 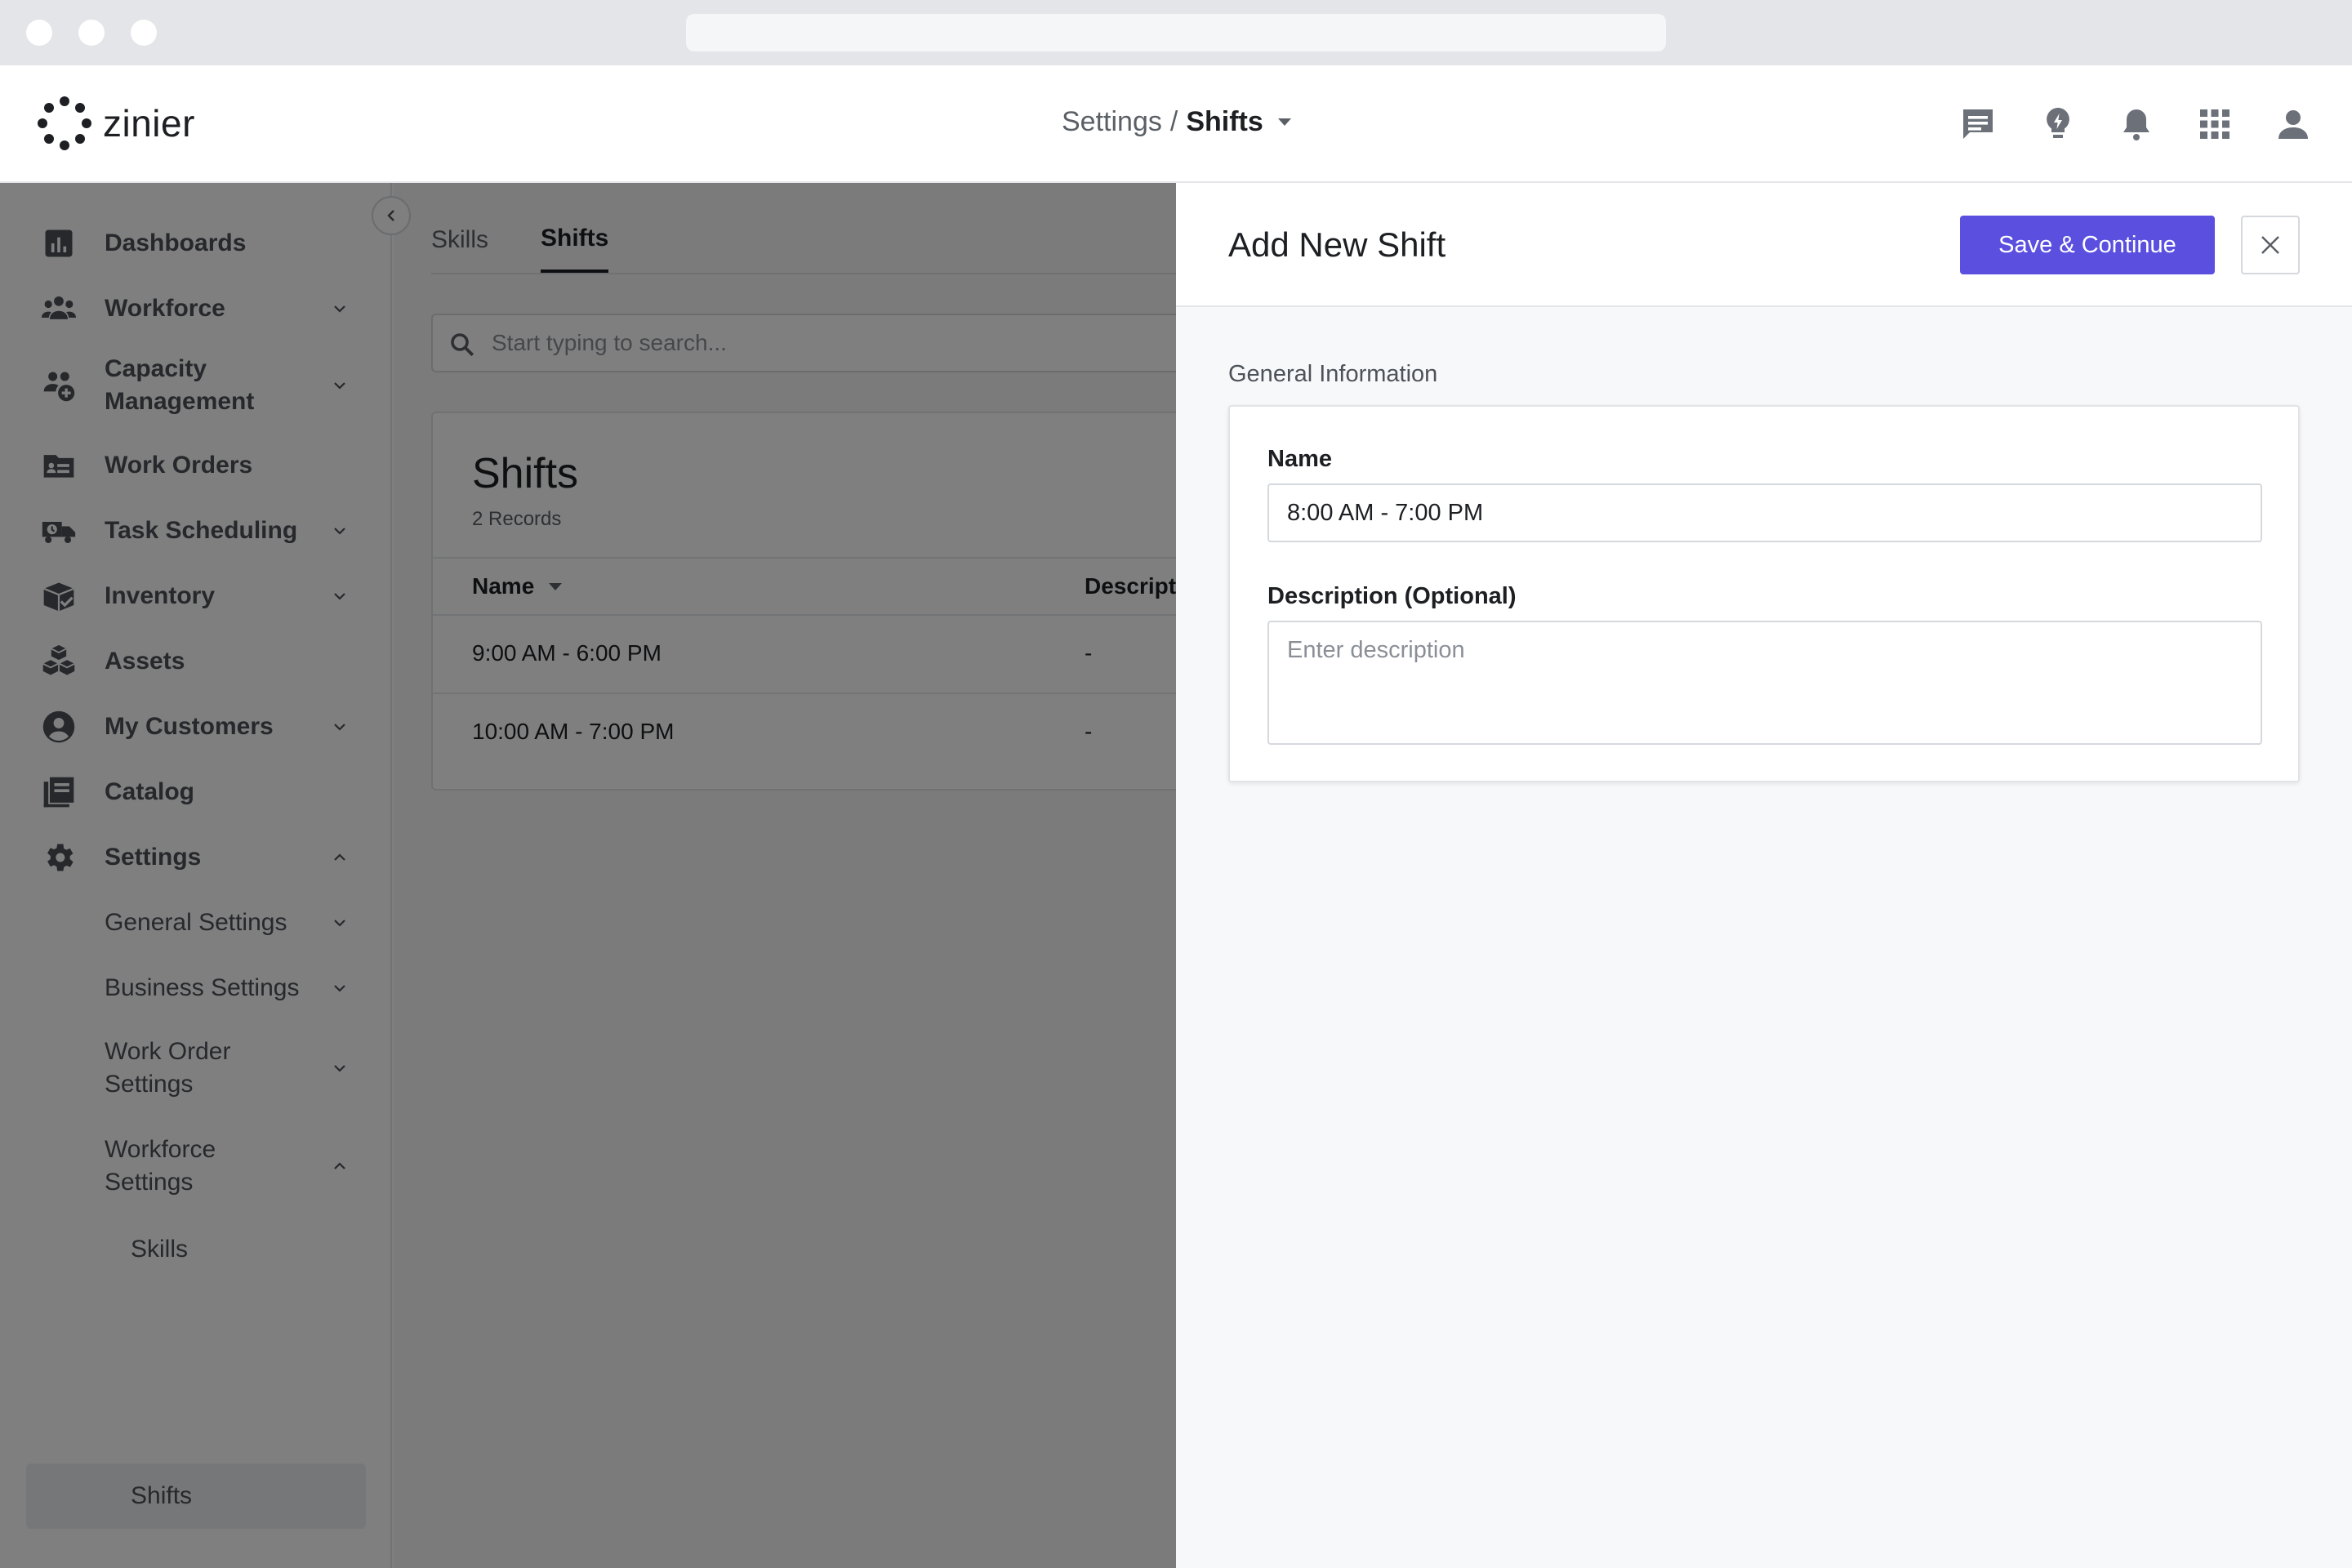 What do you see at coordinates (1764, 512) in the screenshot?
I see `name-field` at bounding box center [1764, 512].